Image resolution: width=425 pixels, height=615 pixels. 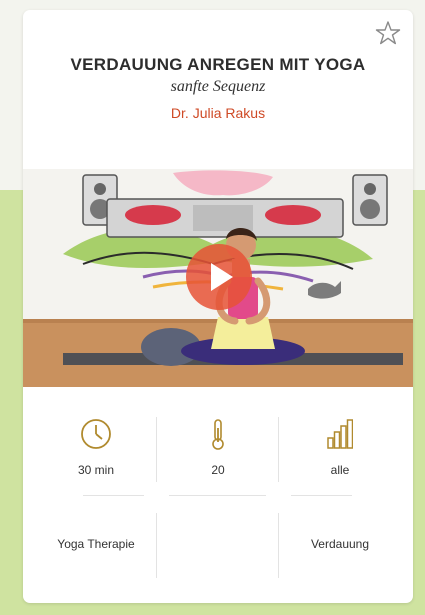 What do you see at coordinates (96, 470) in the screenshot?
I see `duration-value: 30 min` at bounding box center [96, 470].